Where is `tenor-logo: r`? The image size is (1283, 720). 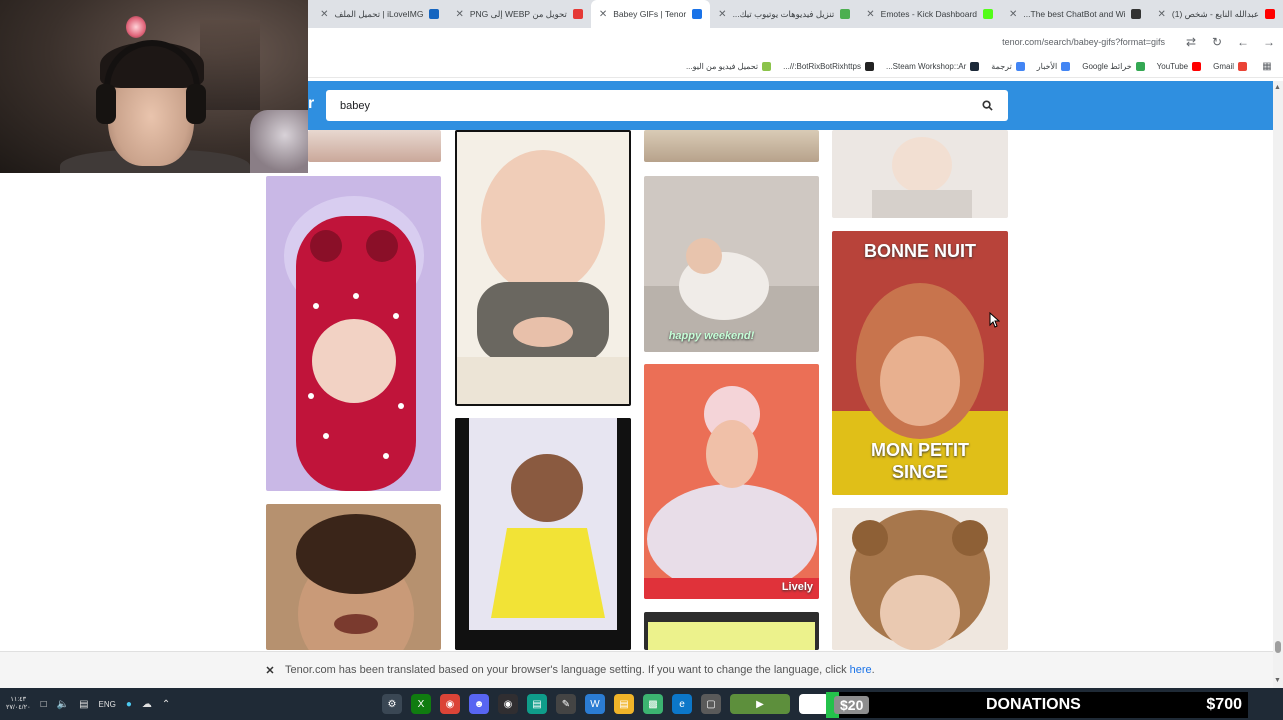 tenor-logo: r is located at coordinates (311, 104).